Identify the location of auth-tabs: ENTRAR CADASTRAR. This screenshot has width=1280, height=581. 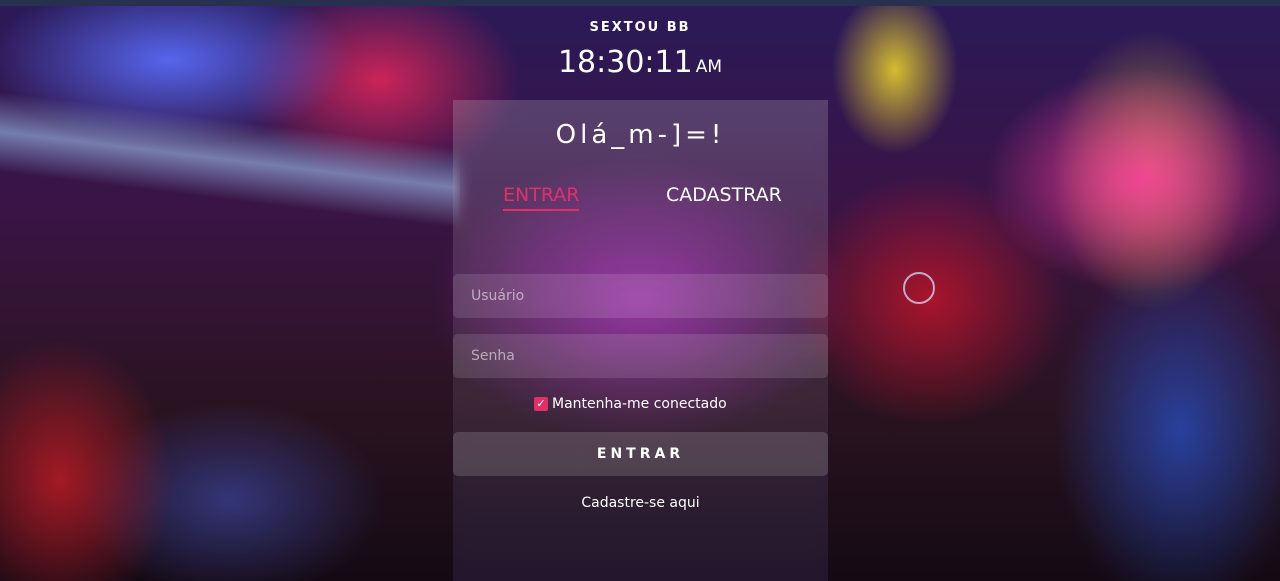
(640, 199).